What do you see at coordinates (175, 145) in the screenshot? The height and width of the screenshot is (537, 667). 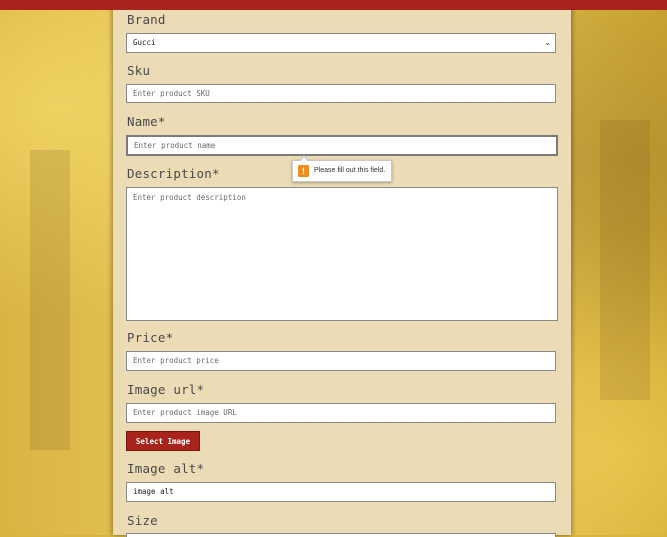 I see `name-placeholder: Enter product name` at bounding box center [175, 145].